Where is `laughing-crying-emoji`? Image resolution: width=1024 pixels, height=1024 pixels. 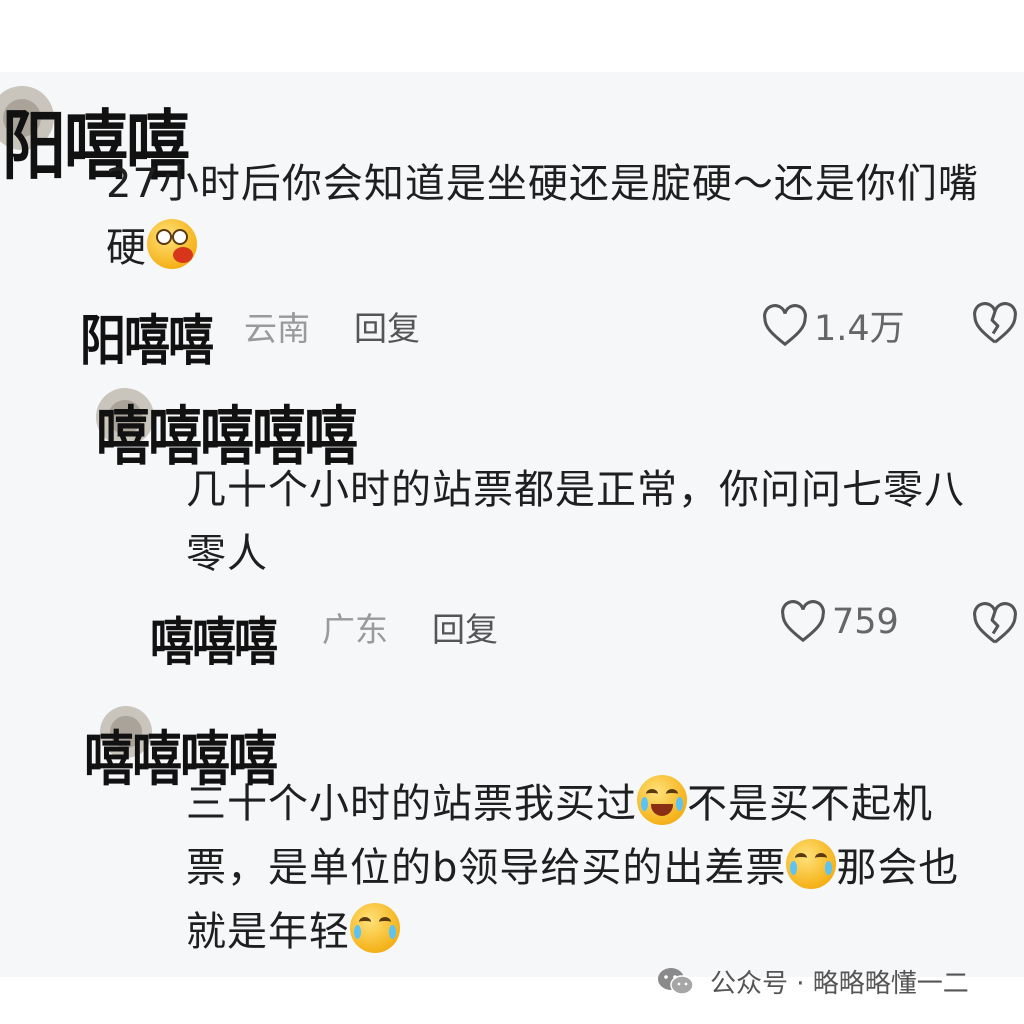 laughing-crying-emoji is located at coordinates (662, 800).